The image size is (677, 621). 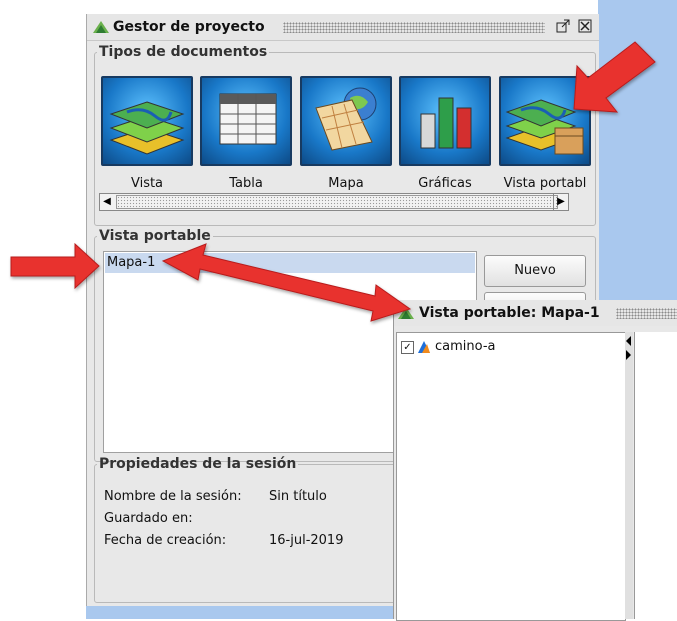 I want to click on session-name-value: Sin título, so click(x=298, y=496).